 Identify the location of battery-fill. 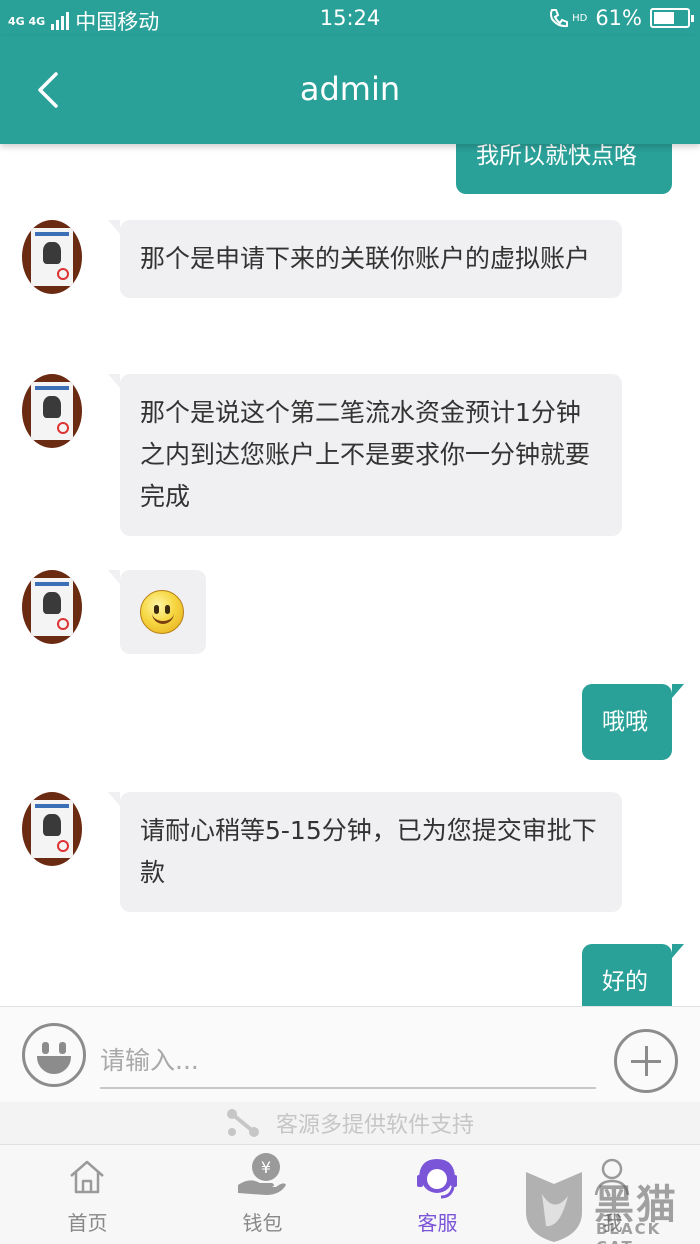
(664, 18).